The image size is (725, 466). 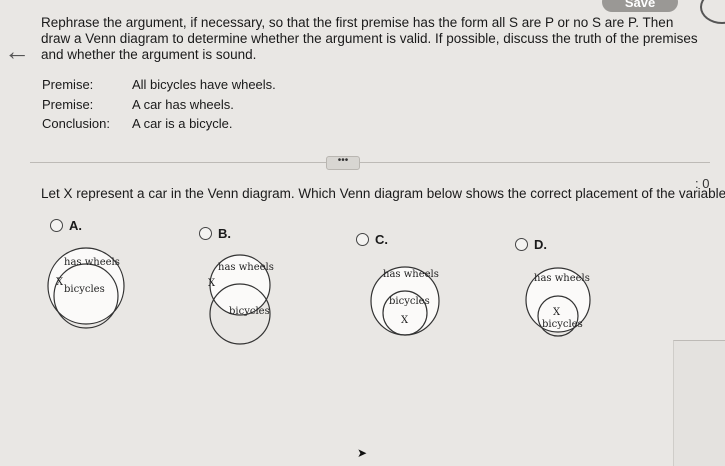 What do you see at coordinates (531, 244) in the screenshot?
I see `option-d: D.` at bounding box center [531, 244].